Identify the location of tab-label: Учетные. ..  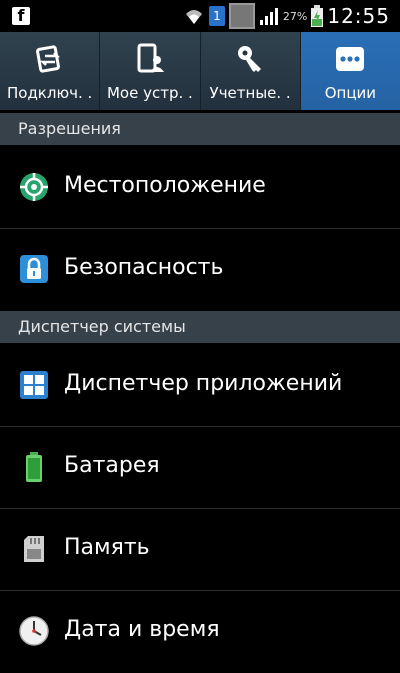
(250, 93).